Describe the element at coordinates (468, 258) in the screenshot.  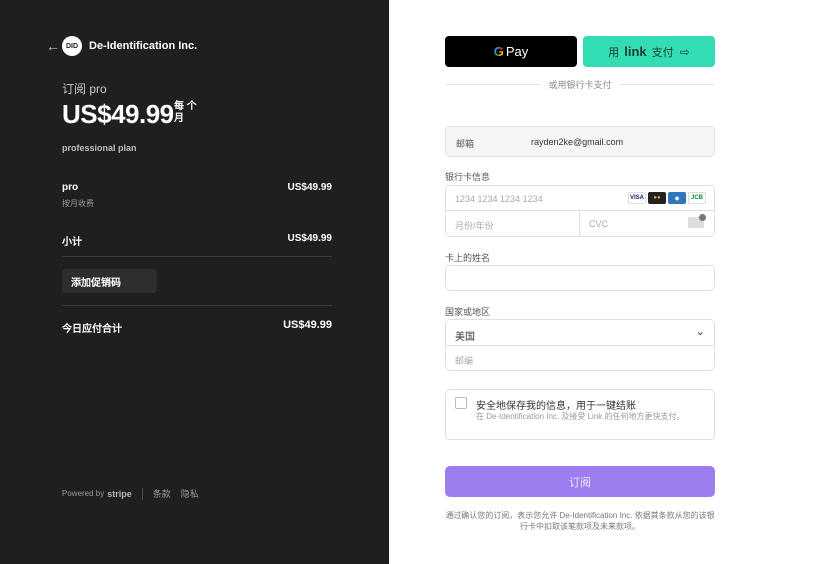
I see `name-on-card-label: 卡上的姓名` at that location.